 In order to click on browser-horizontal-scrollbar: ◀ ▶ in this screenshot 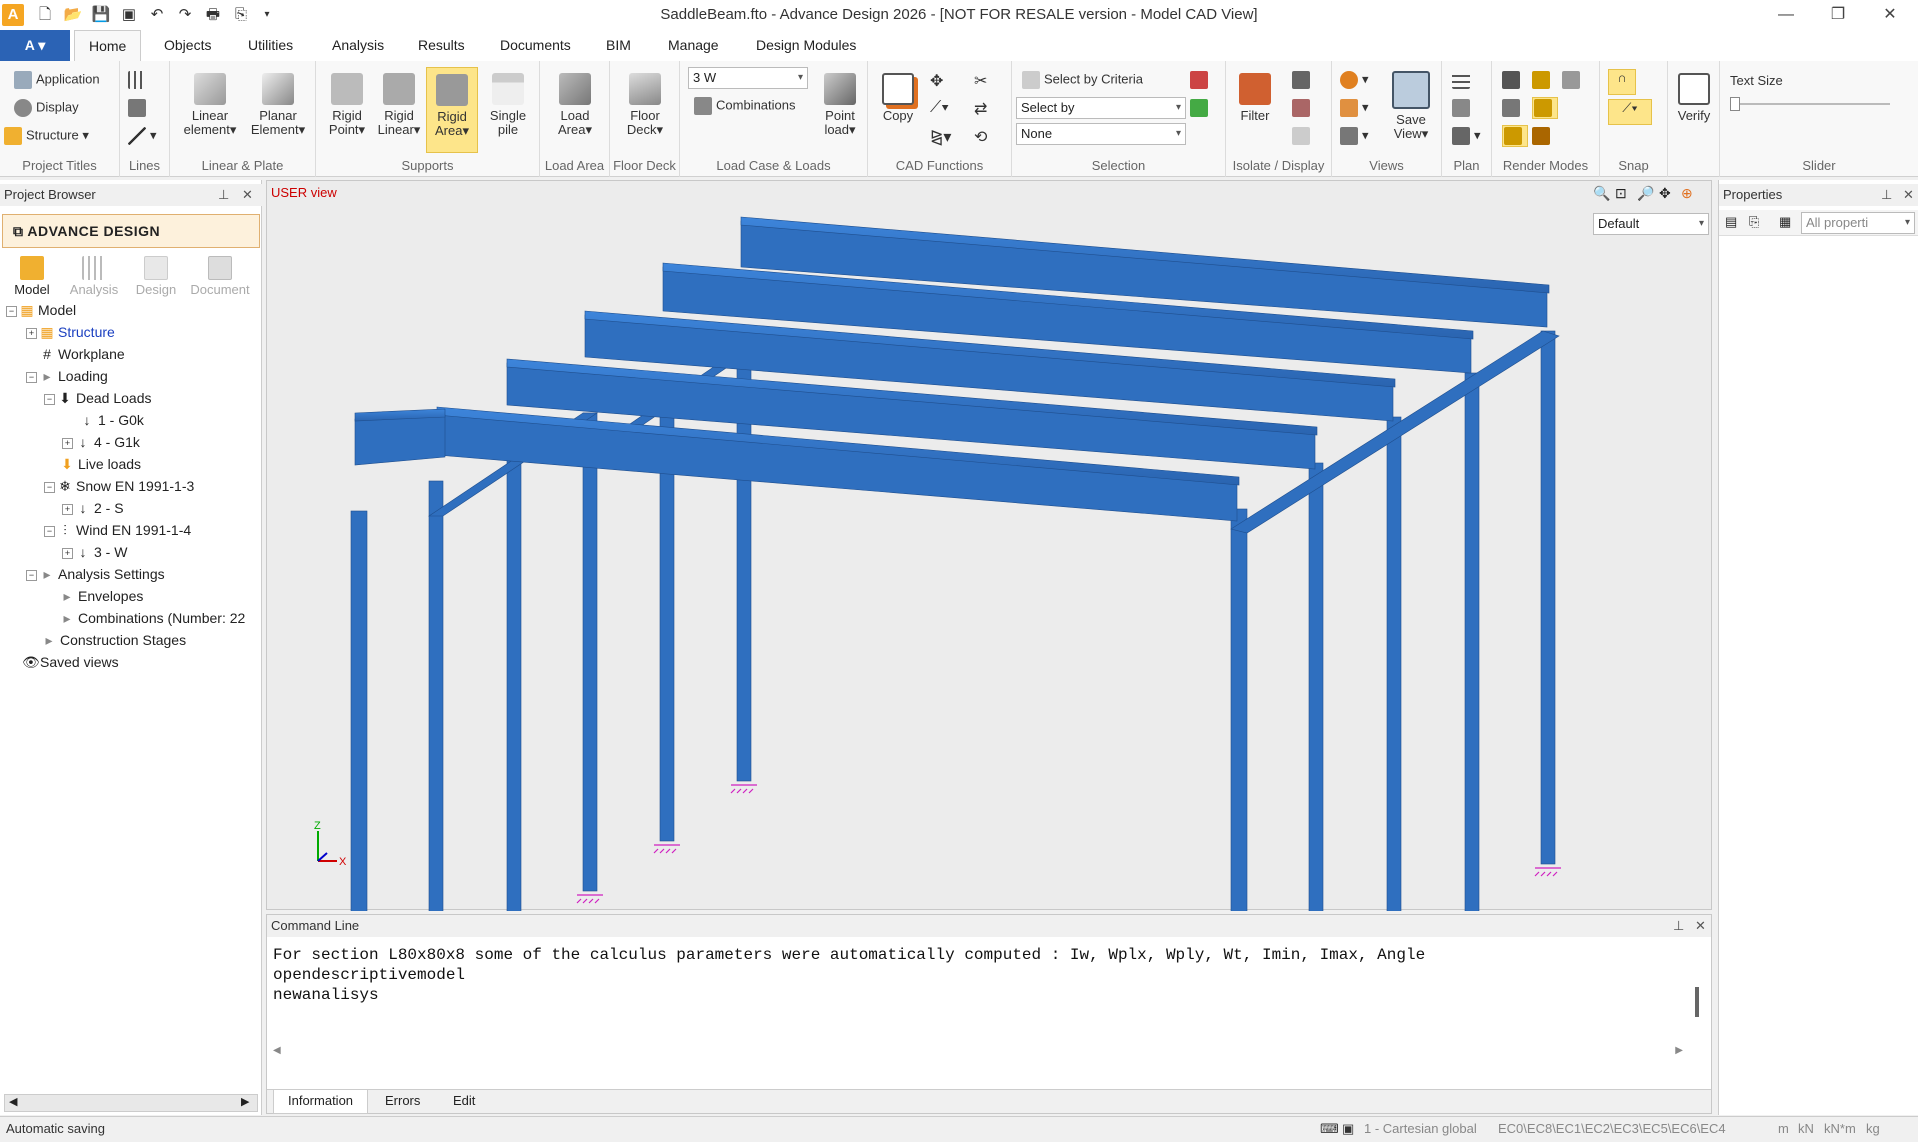, I will do `click(131, 1103)`.